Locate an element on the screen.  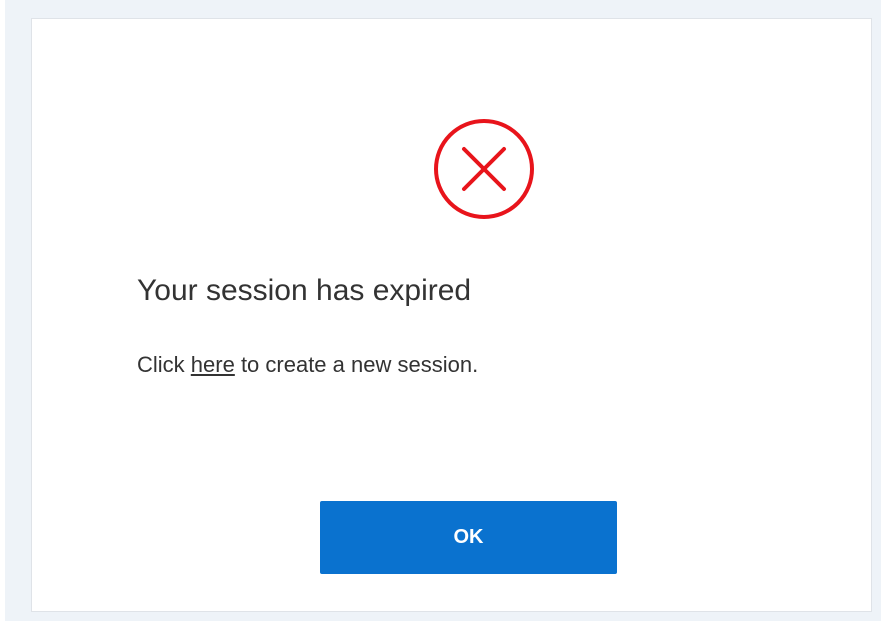
left-edge is located at coordinates (2, 310).